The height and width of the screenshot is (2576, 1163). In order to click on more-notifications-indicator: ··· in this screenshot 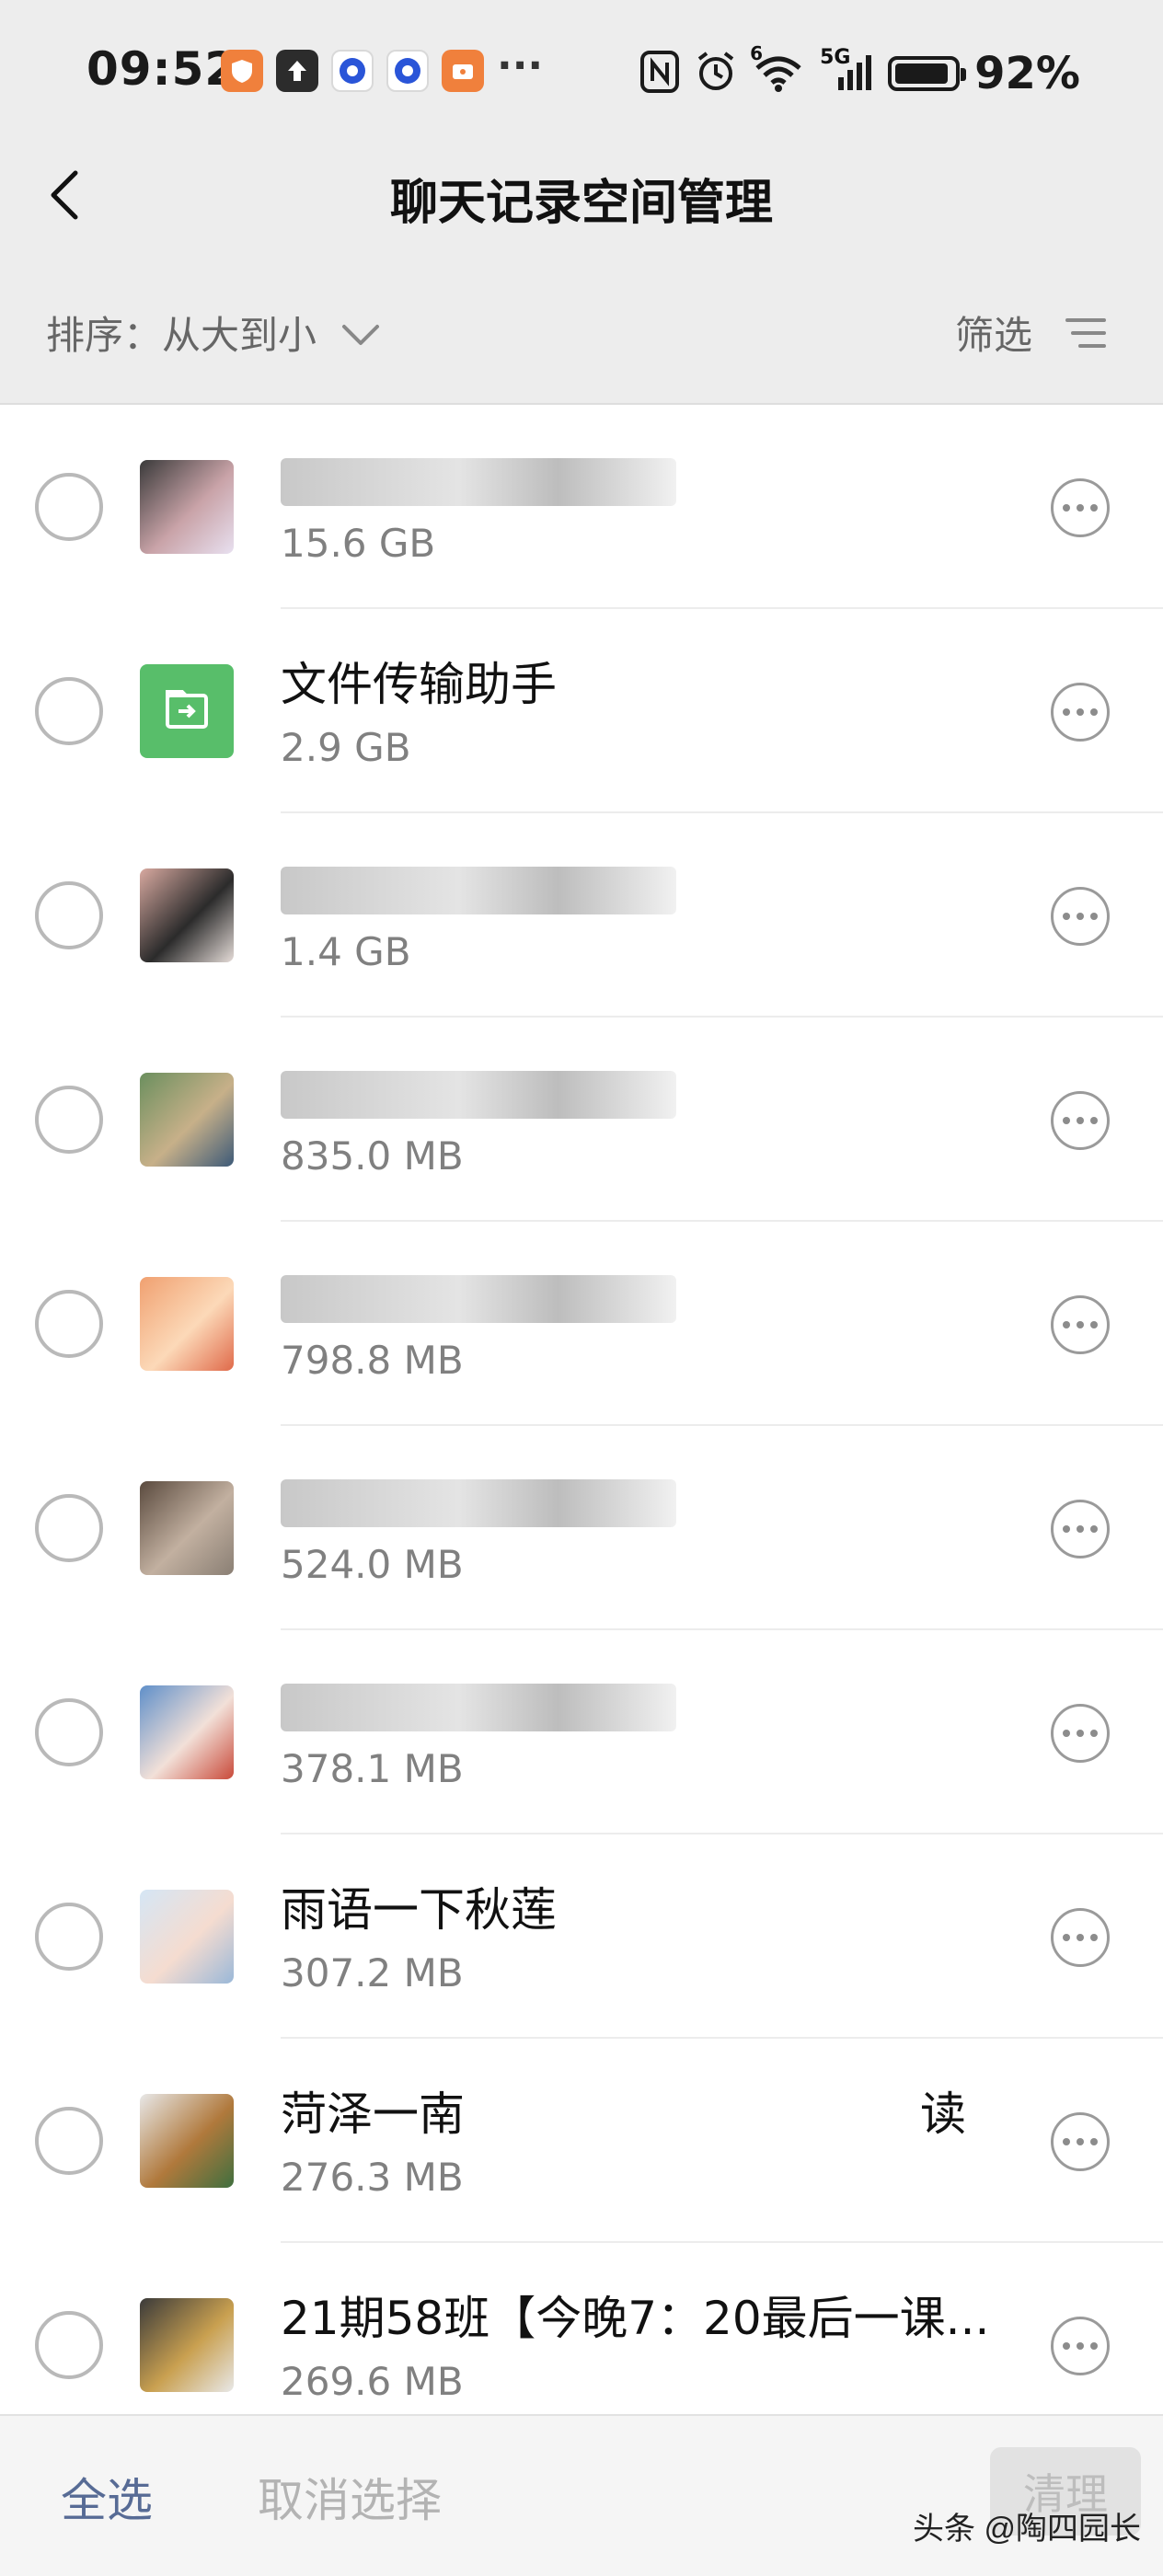, I will do `click(521, 65)`.